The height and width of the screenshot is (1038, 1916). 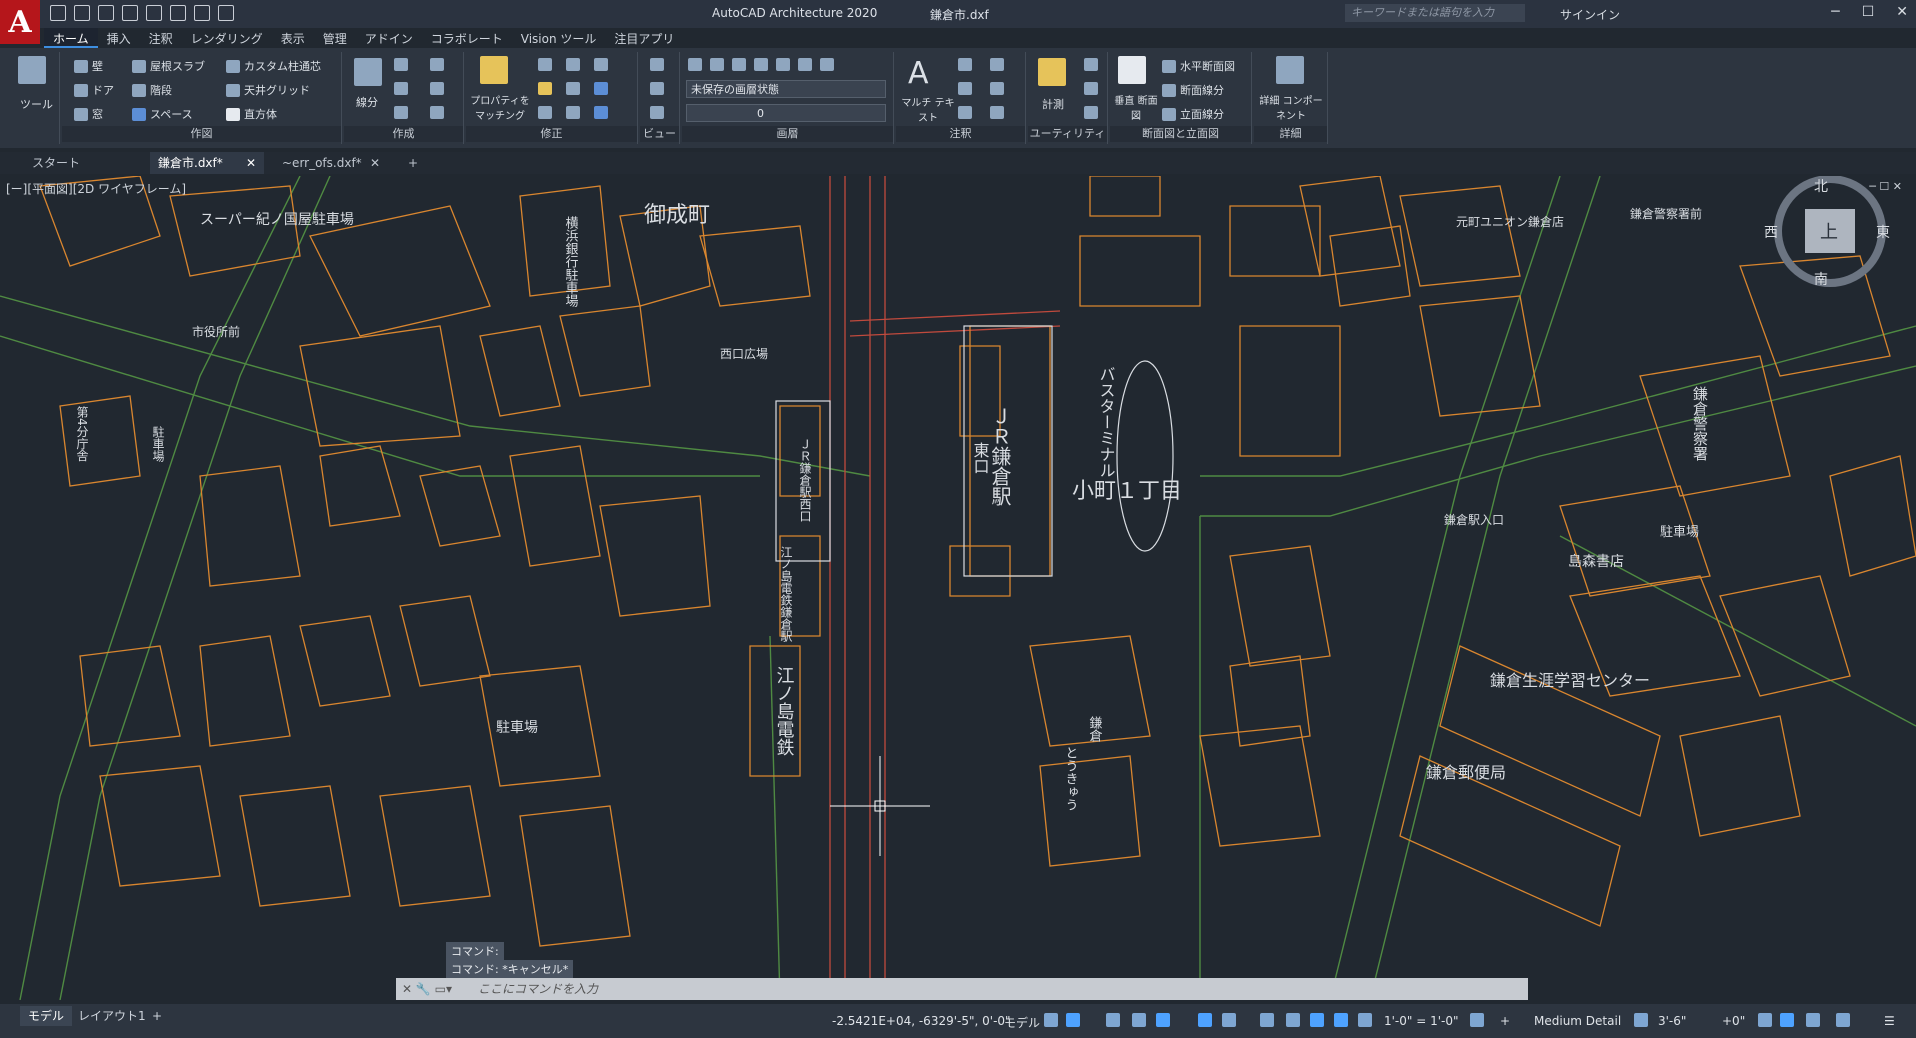 What do you see at coordinates (601, 112) in the screenshot?
I see `array-icon` at bounding box center [601, 112].